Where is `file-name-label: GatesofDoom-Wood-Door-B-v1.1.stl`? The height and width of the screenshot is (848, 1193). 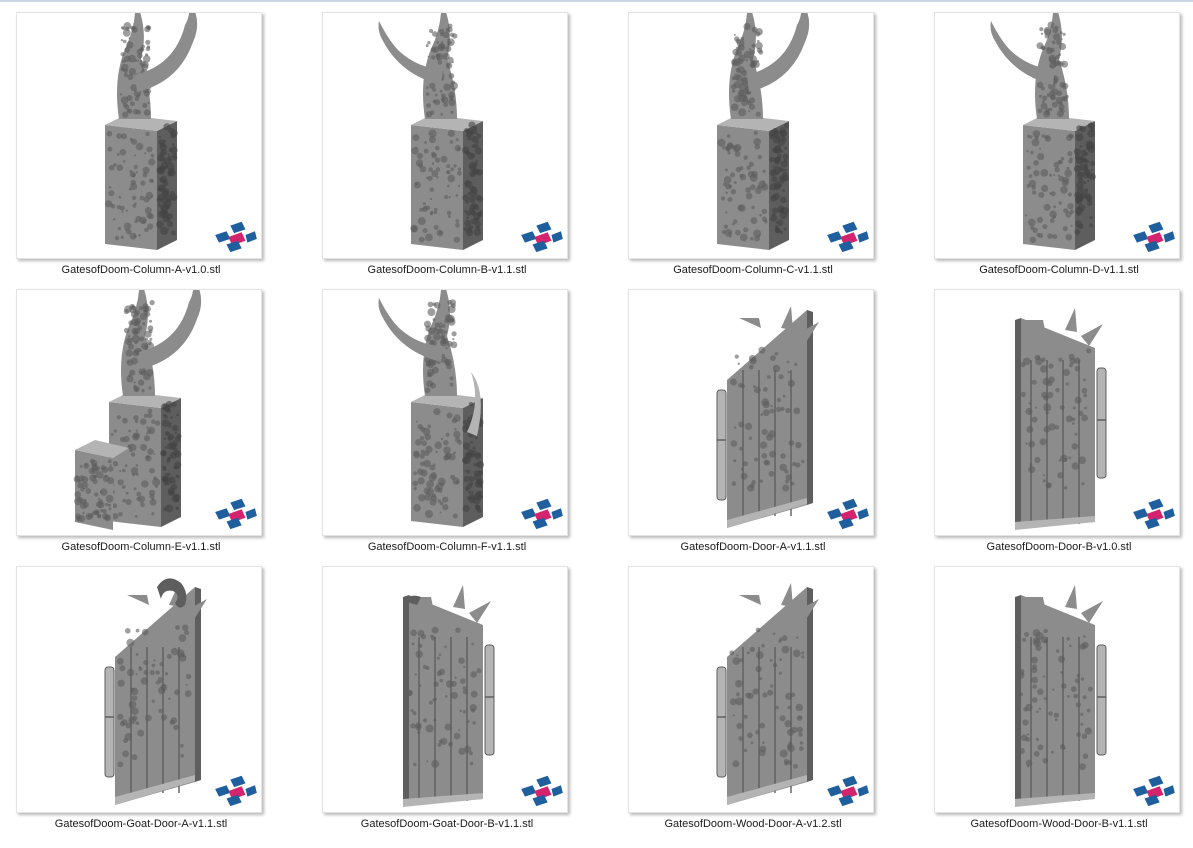 file-name-label: GatesofDoom-Wood-Door-B-v1.1.stl is located at coordinates (1058, 824).